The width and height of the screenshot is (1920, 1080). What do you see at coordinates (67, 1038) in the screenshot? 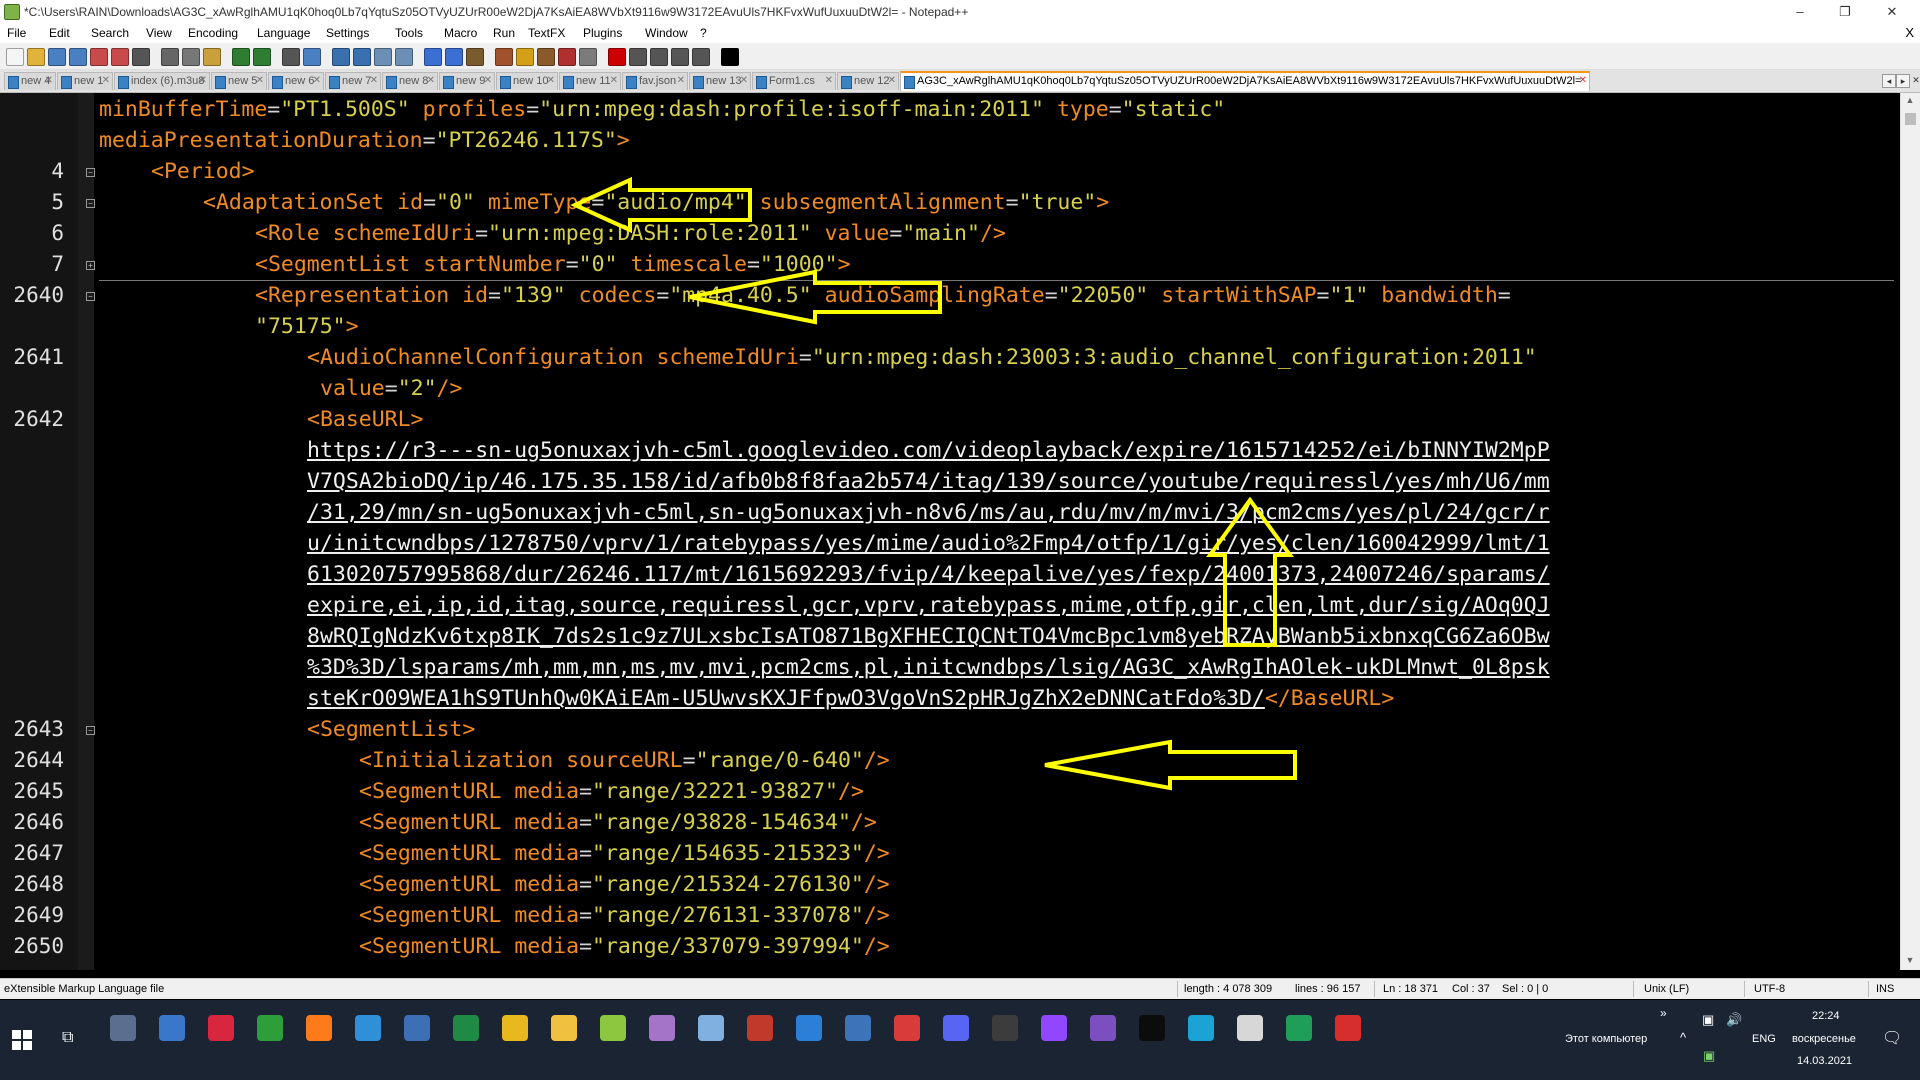
I see `task-view-icon: ⧉` at bounding box center [67, 1038].